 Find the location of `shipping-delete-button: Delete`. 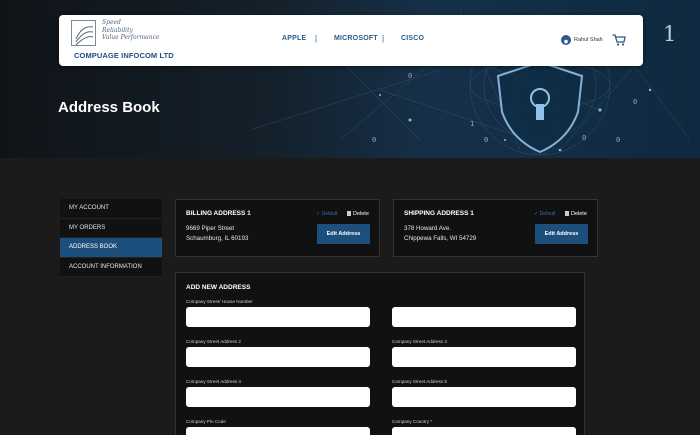

shipping-delete-button: Delete is located at coordinates (576, 214).